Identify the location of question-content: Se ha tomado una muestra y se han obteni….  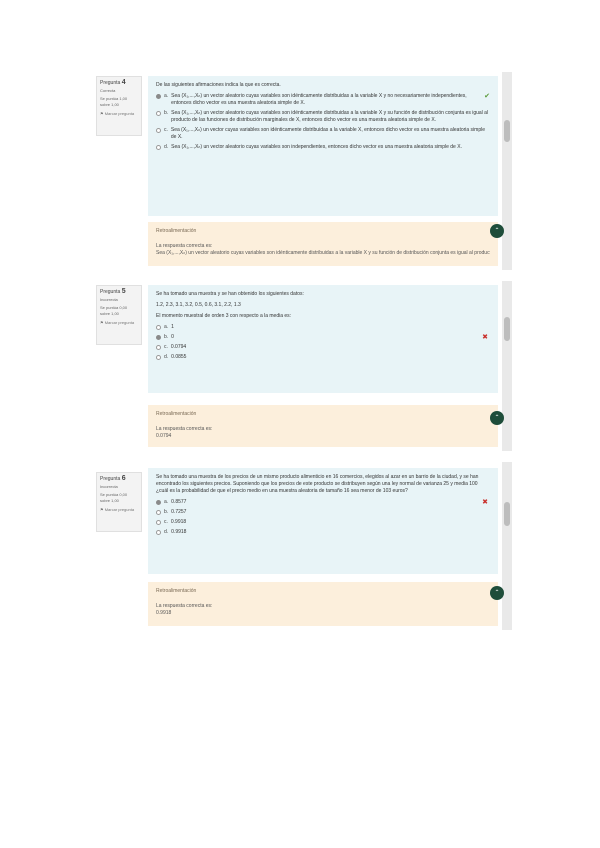
(323, 339).